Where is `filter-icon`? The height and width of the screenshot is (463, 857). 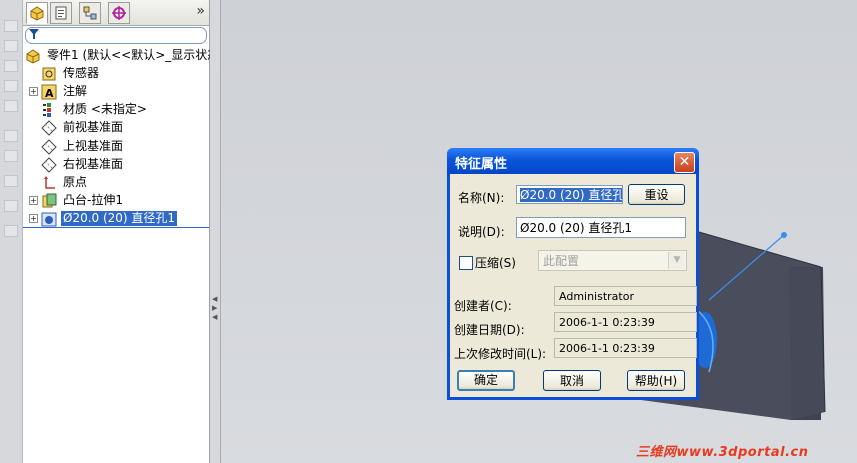 filter-icon is located at coordinates (34, 36).